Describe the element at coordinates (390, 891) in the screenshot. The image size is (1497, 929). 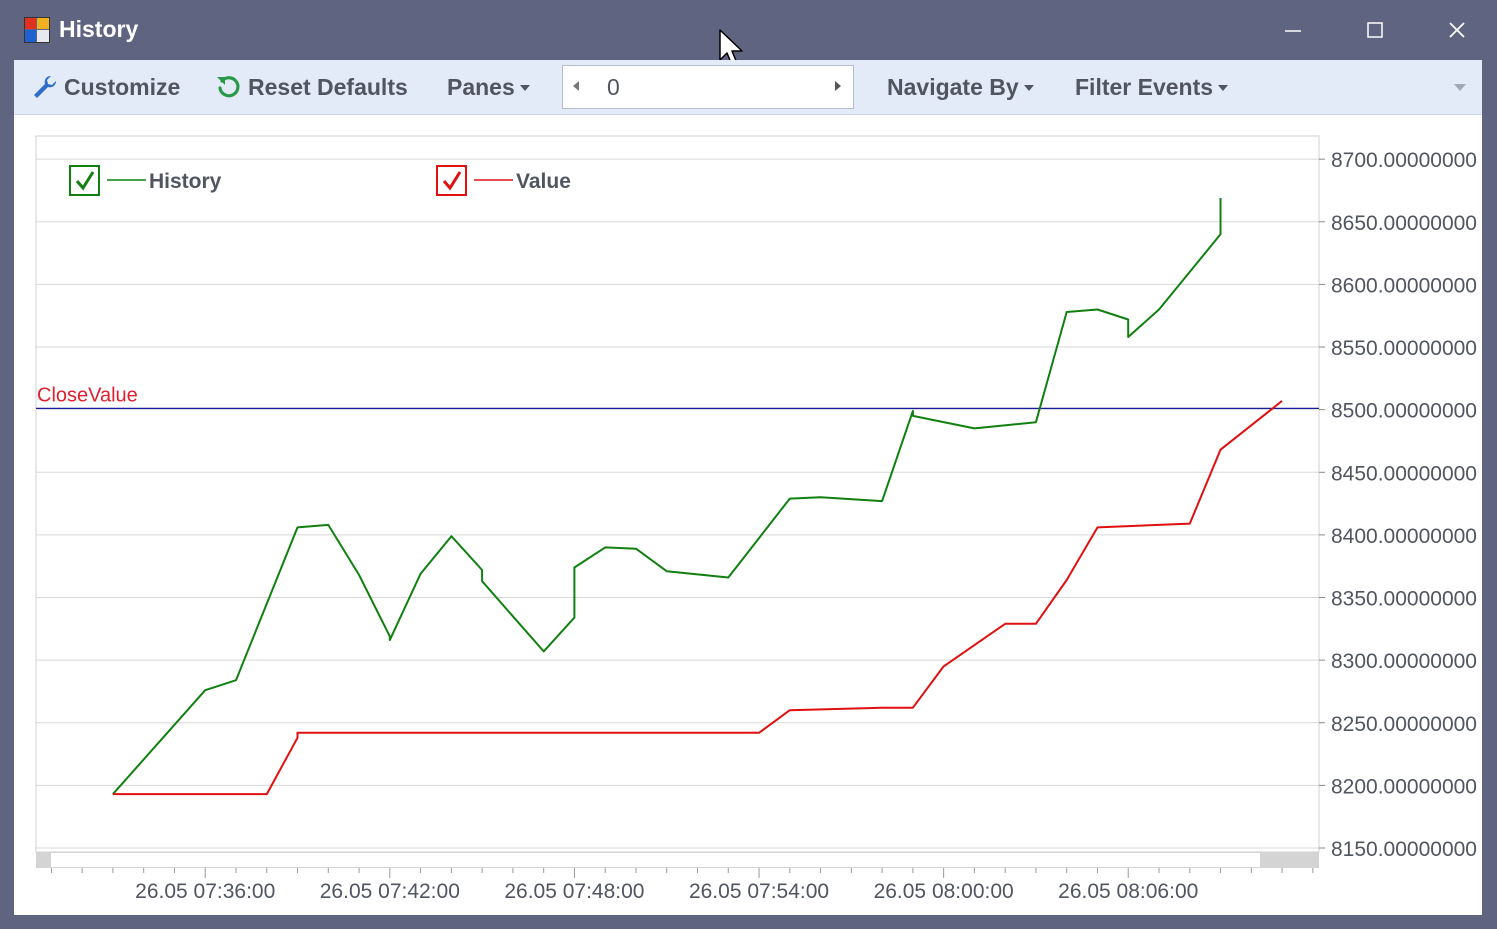
I see `x-tick-label: 26.05 07:42:00` at that location.